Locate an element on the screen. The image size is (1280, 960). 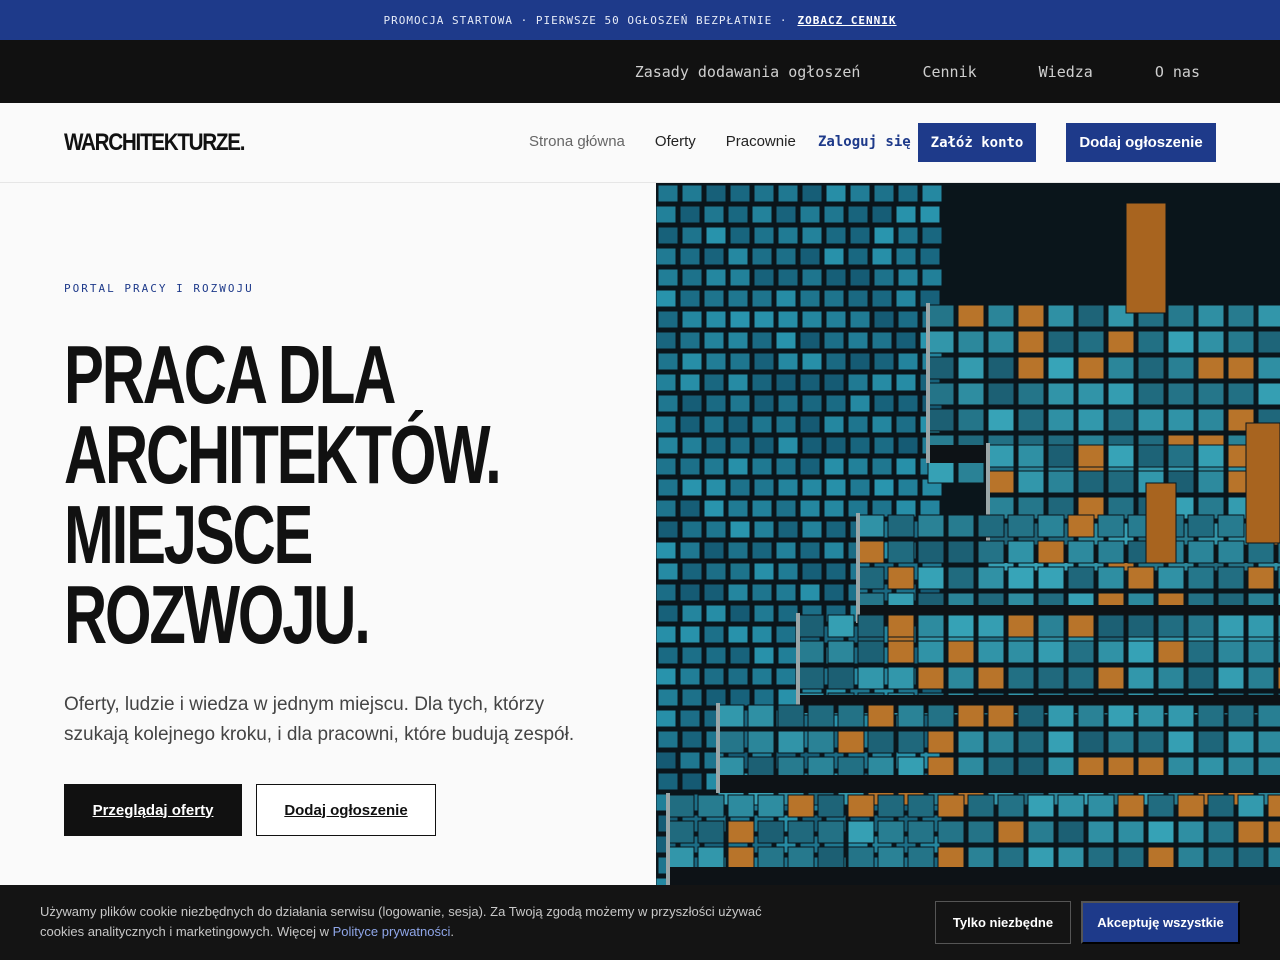
nav-link-studios: Pracownie is located at coordinates (761, 141).